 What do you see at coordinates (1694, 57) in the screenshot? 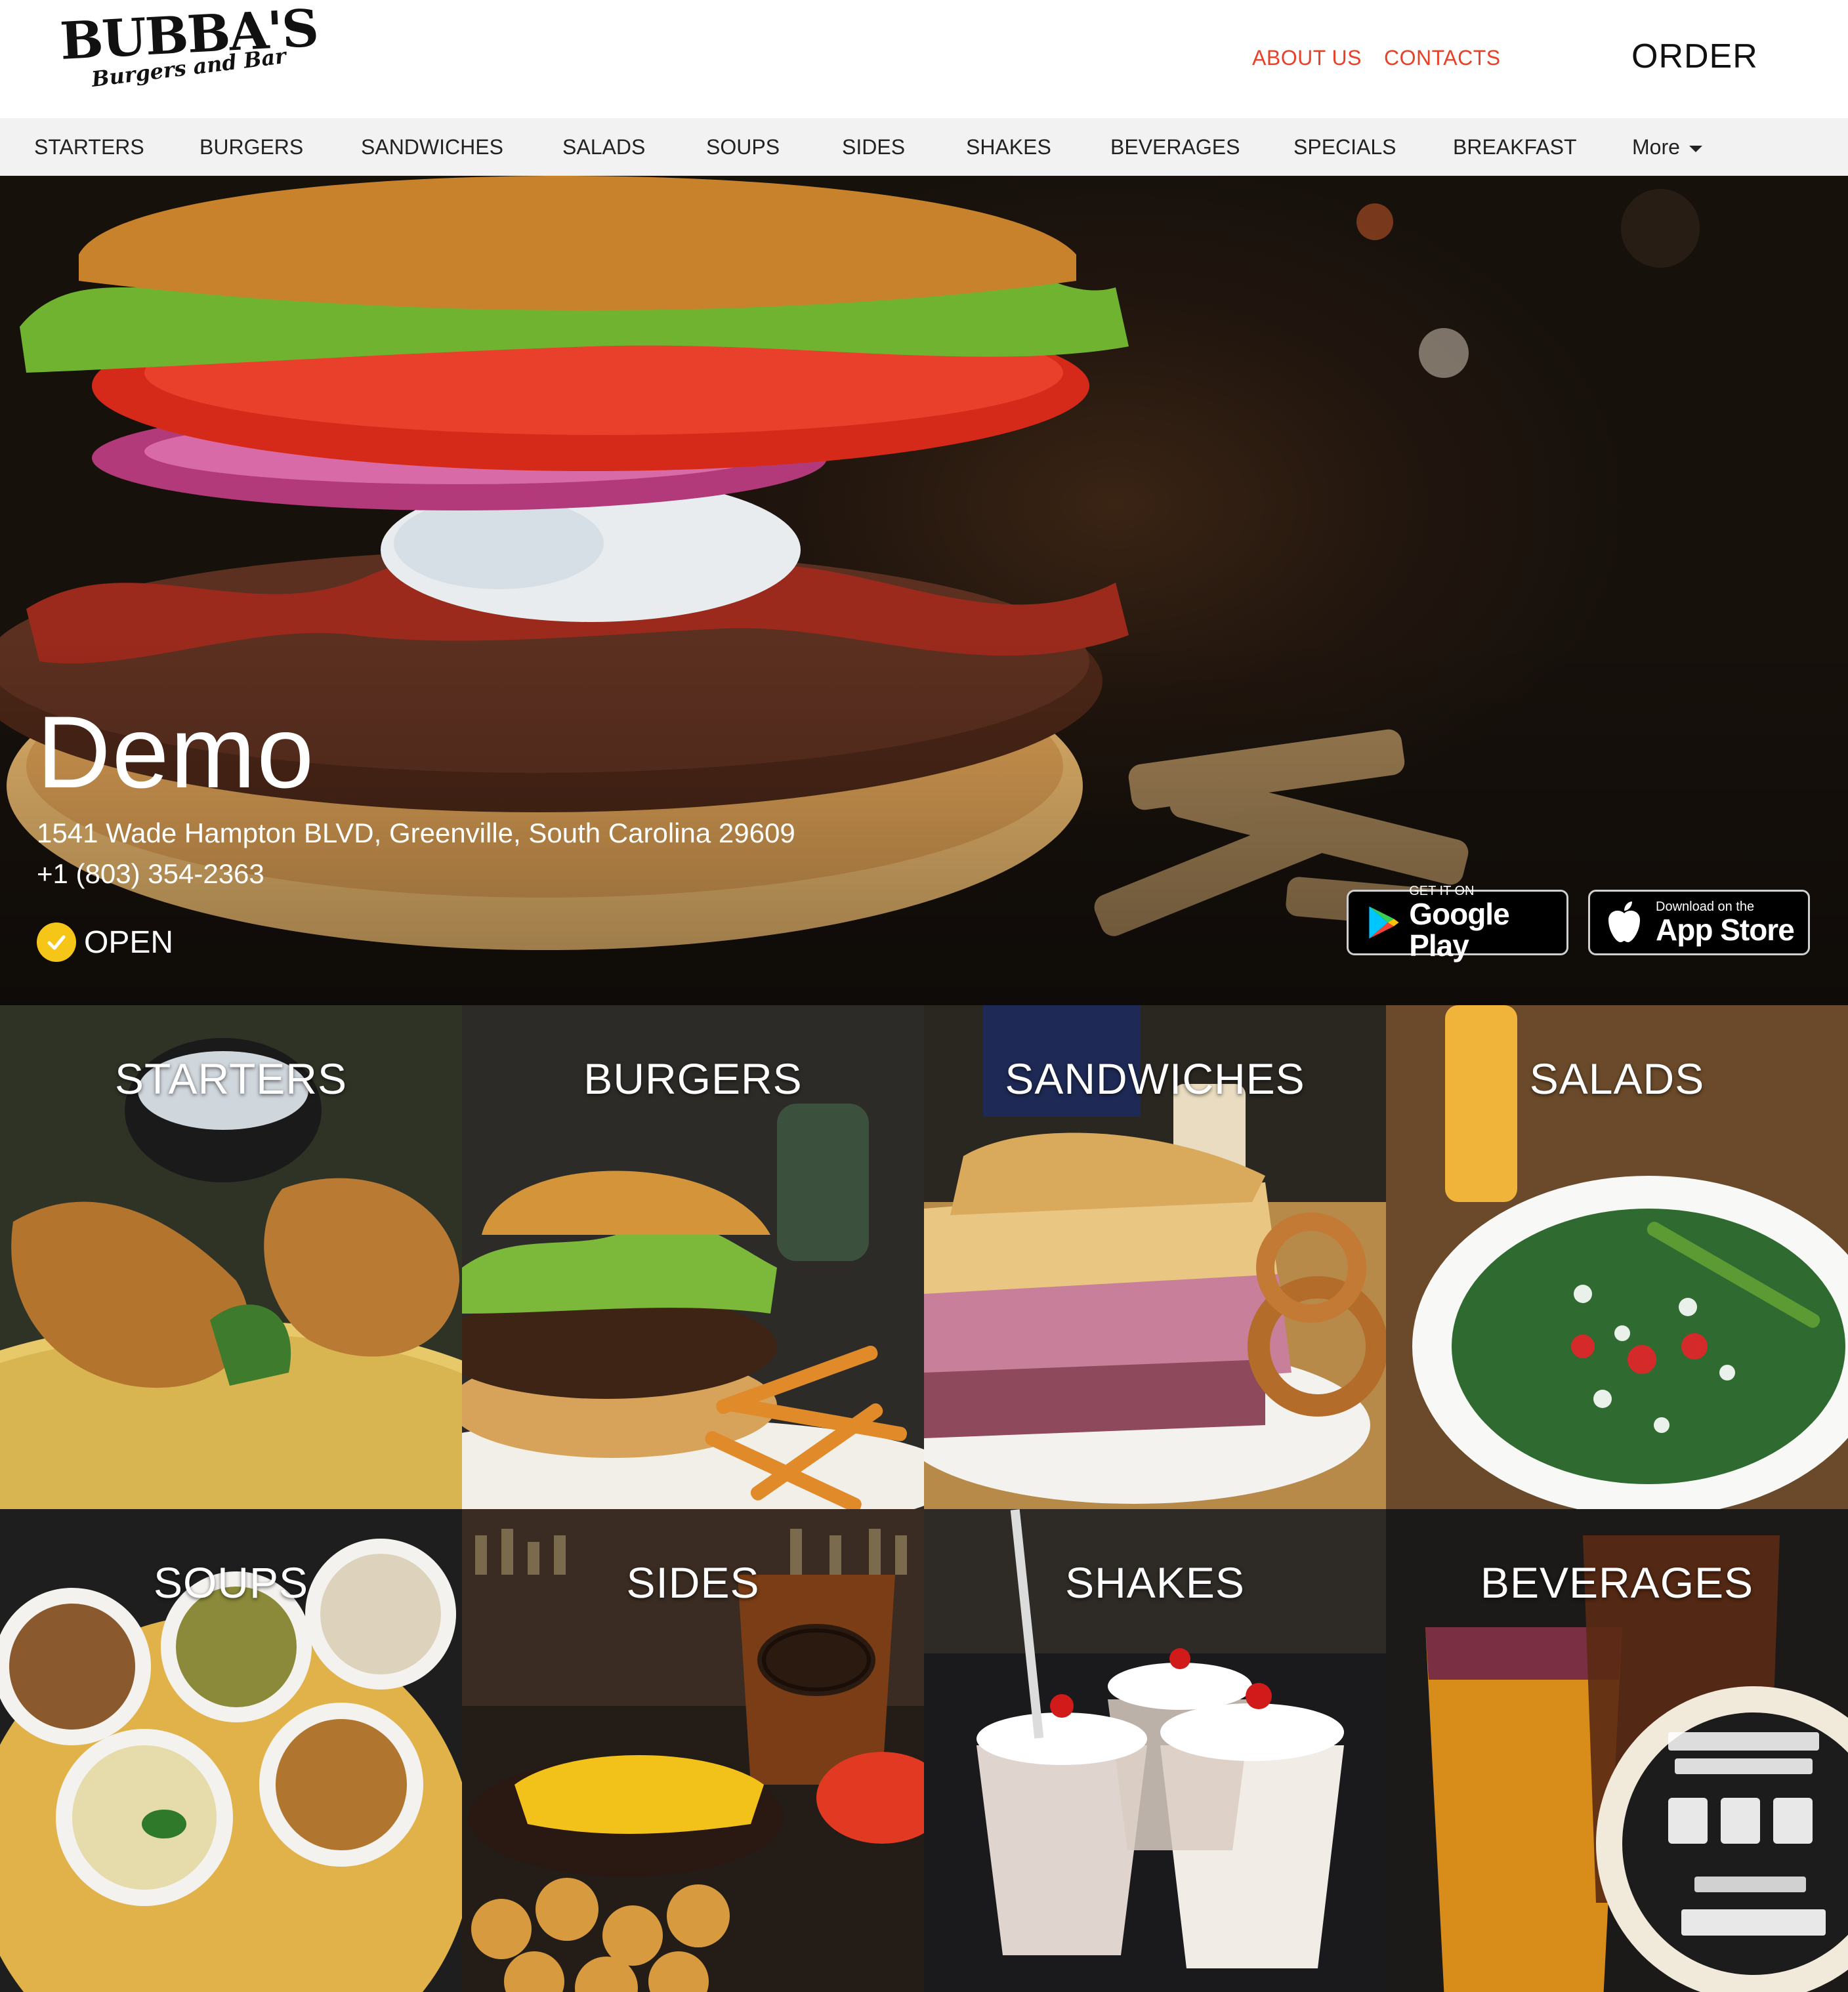
I see `order-button: ORDER` at bounding box center [1694, 57].